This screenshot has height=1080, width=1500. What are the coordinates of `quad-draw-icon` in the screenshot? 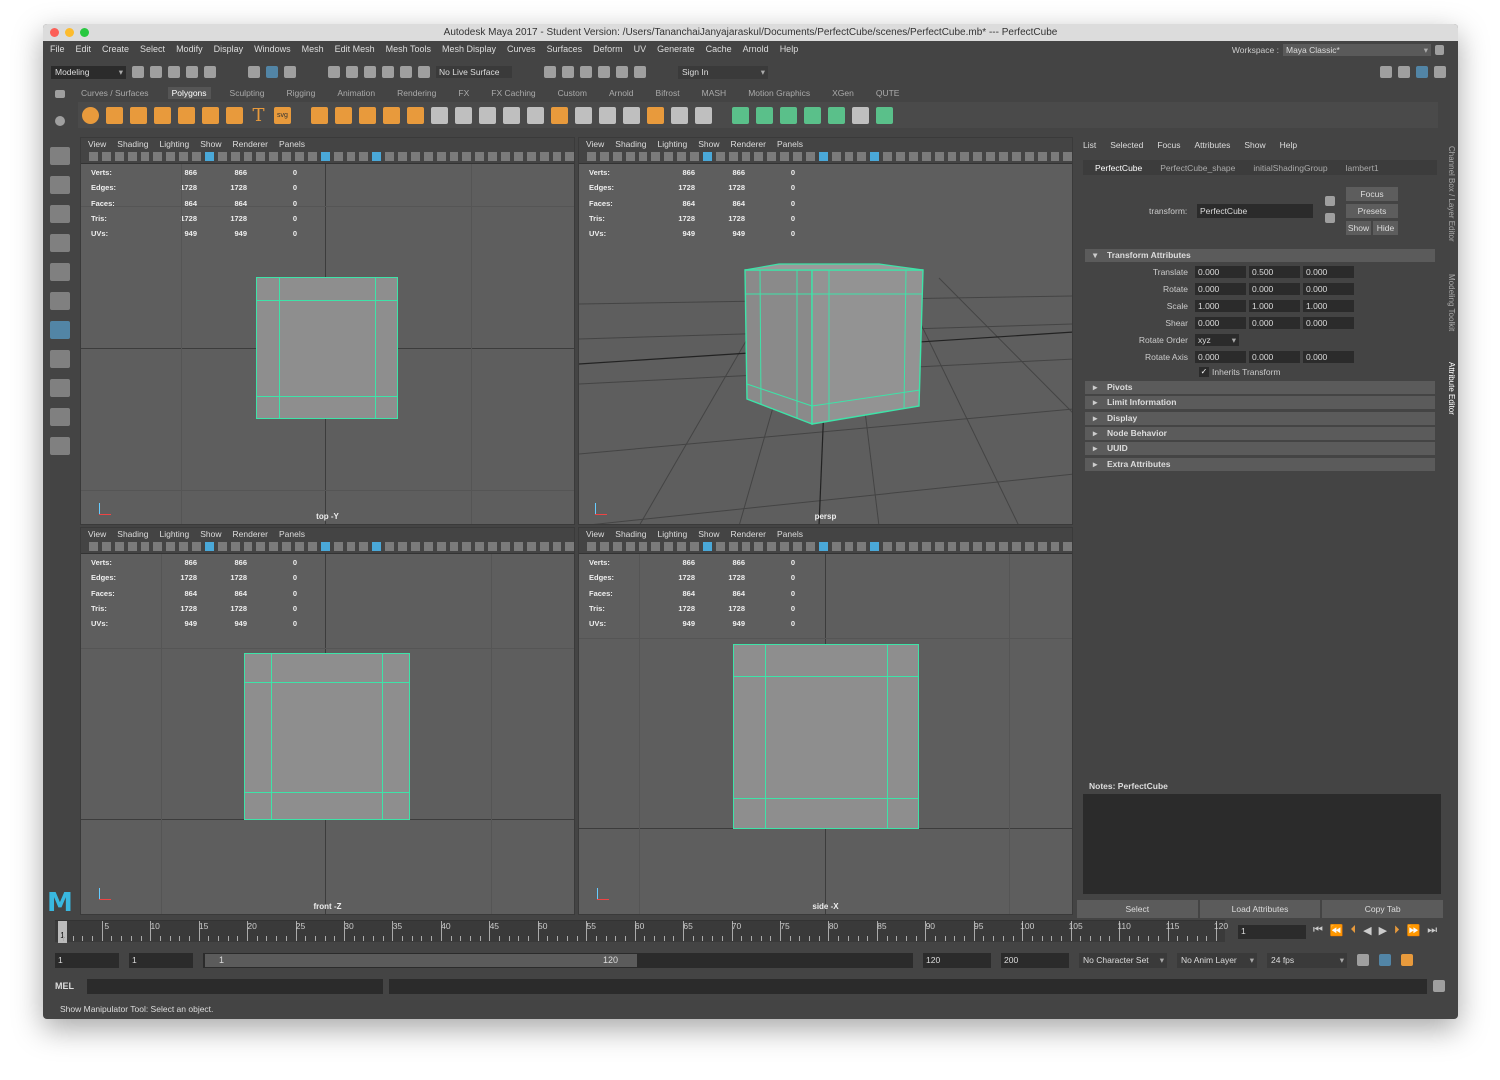 It's located at (583, 115).